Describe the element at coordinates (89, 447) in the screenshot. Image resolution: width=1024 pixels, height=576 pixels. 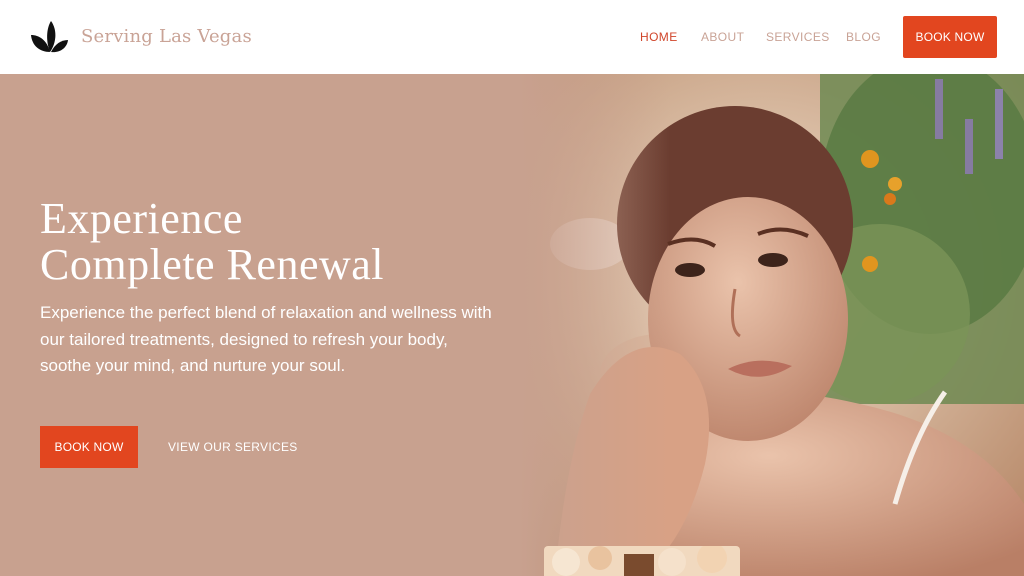
I see `hero-book-now-button: BOOK NOW` at that location.